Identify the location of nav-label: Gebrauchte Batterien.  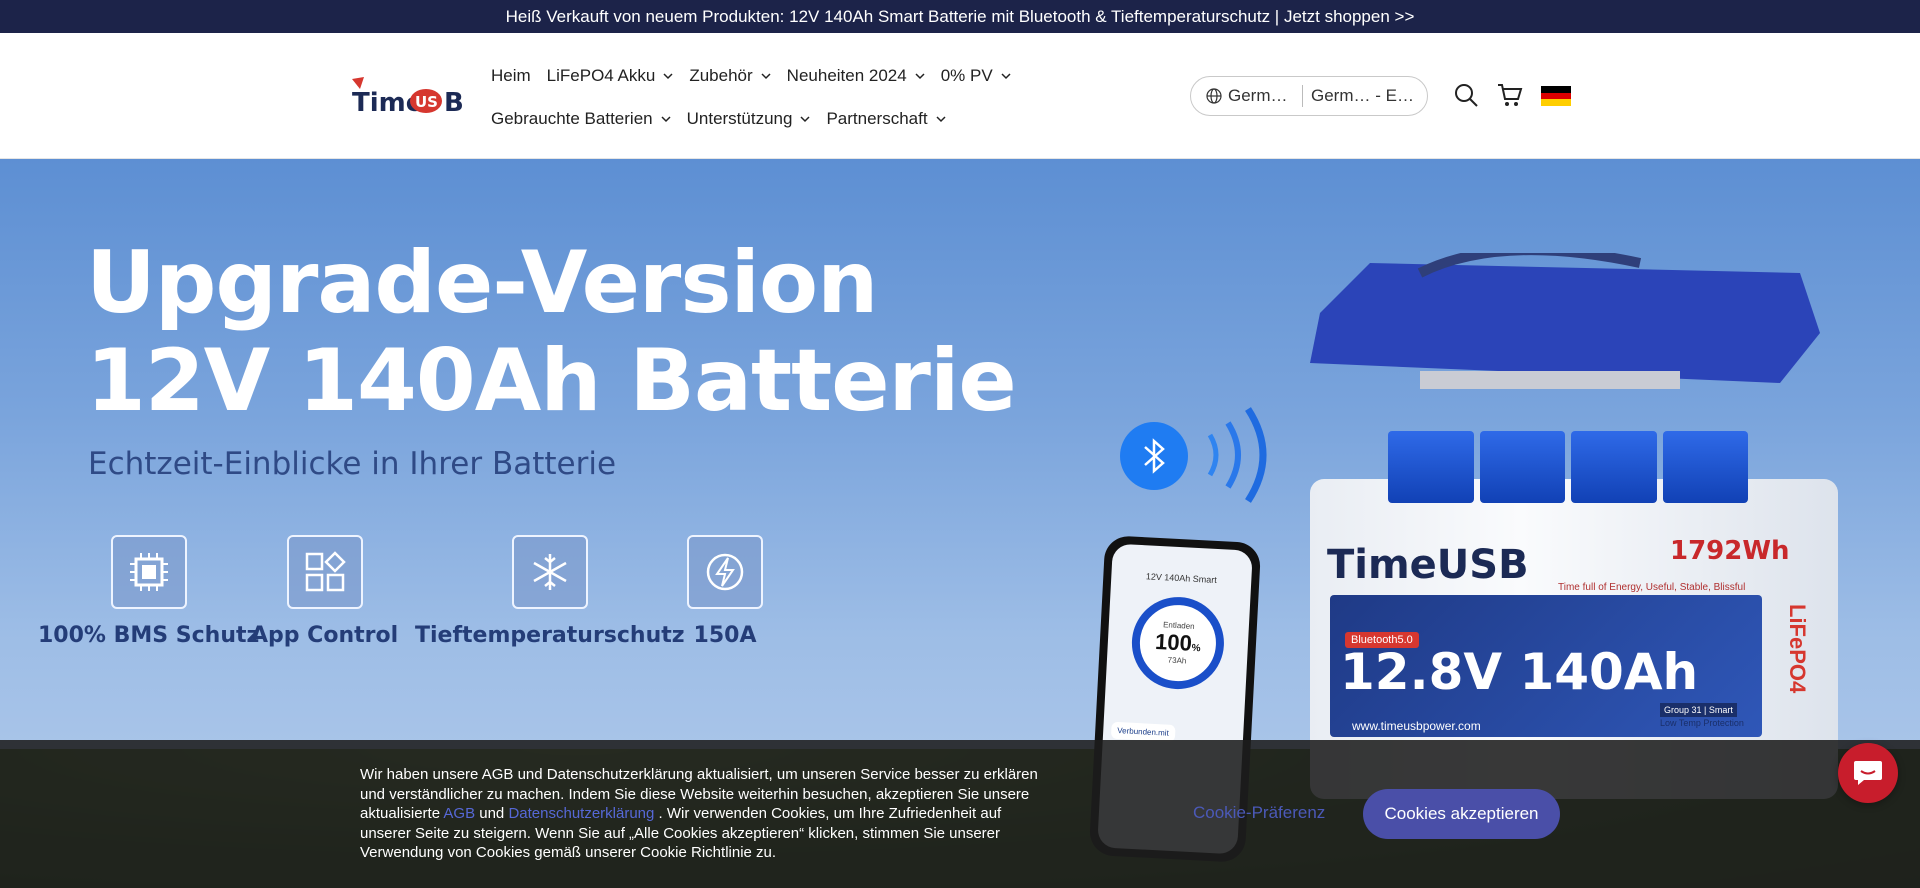
(572, 118).